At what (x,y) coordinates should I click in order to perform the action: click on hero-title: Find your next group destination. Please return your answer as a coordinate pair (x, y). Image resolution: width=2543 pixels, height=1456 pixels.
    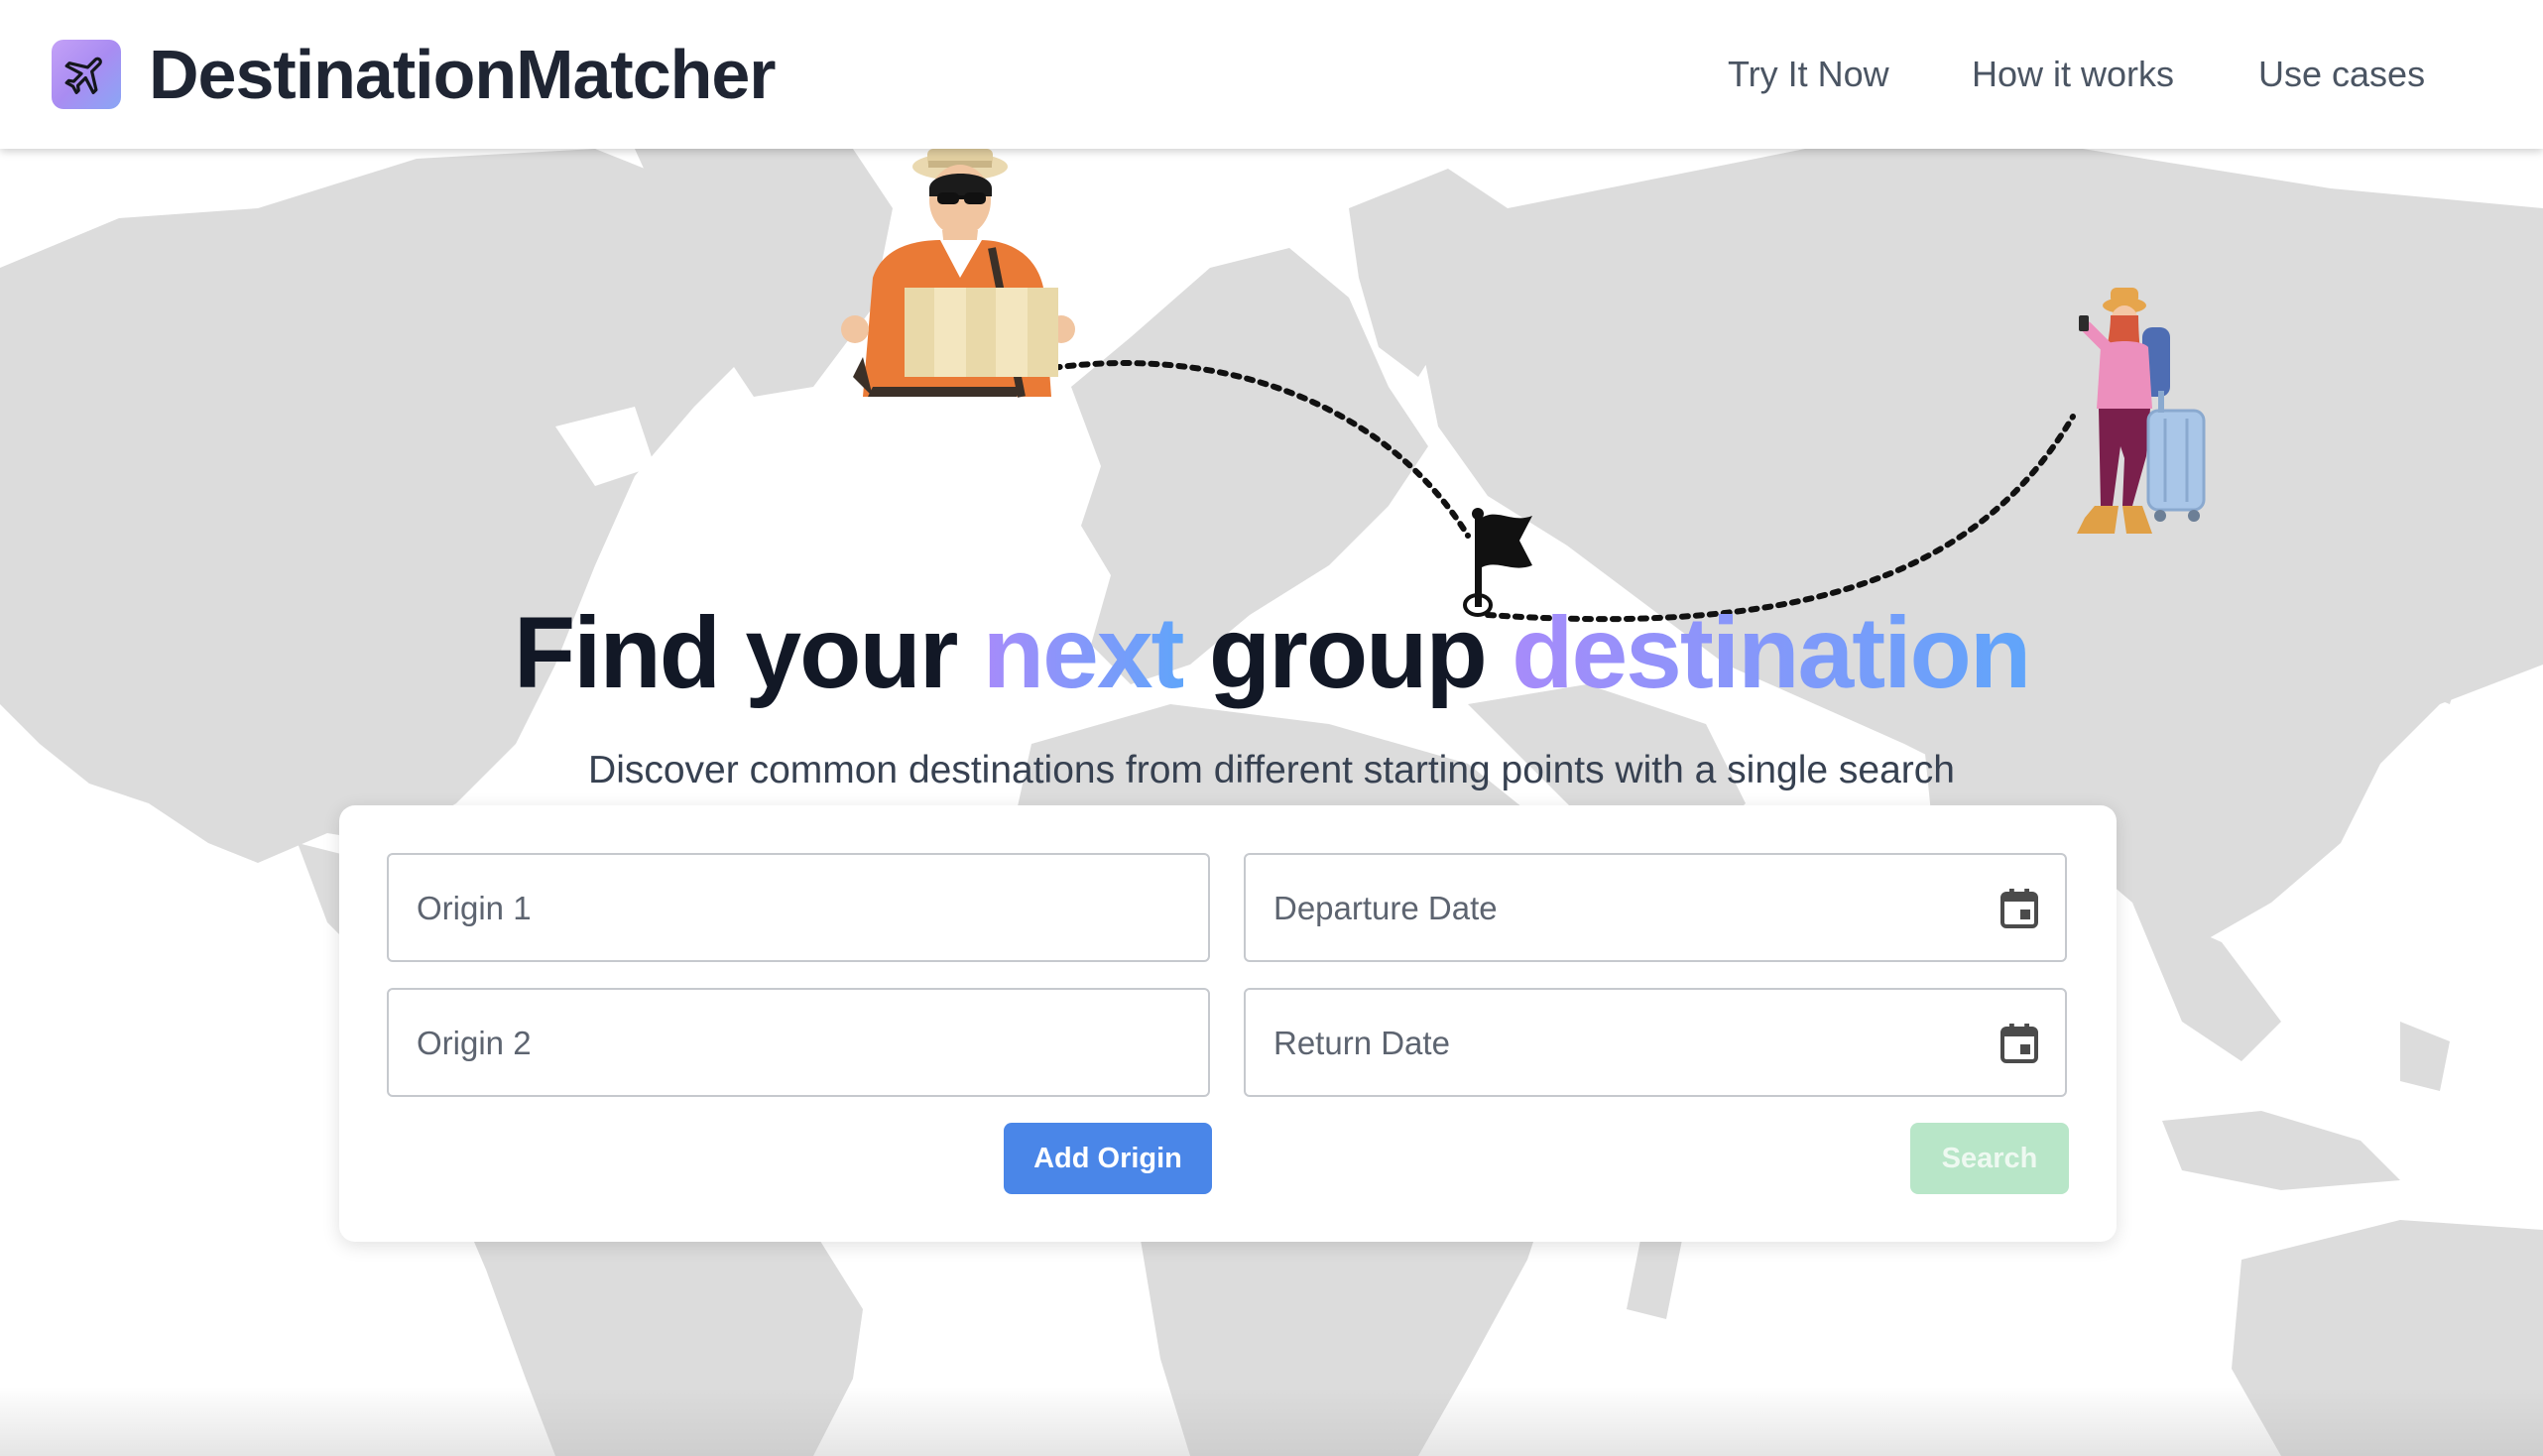
    Looking at the image, I should click on (1271, 652).